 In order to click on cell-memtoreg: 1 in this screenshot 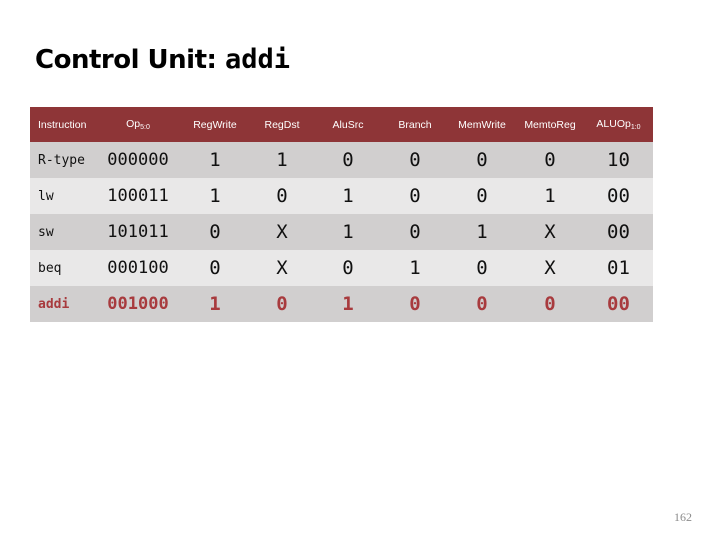, I will do `click(550, 196)`.